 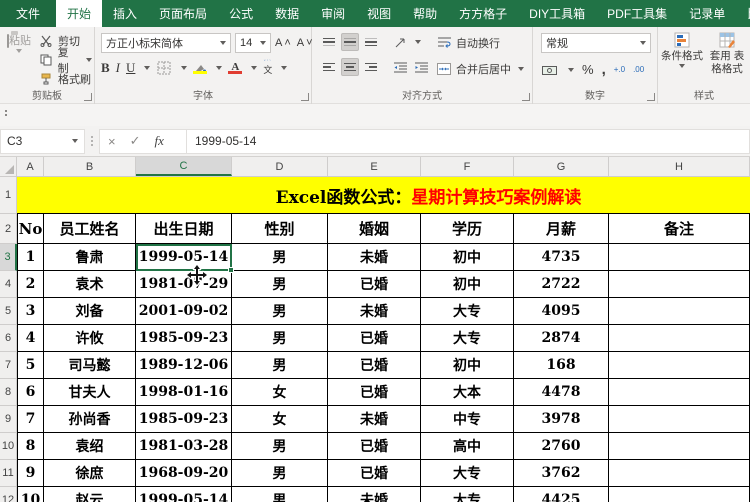 I want to click on comma-style-button: ,, so click(x=604, y=69).